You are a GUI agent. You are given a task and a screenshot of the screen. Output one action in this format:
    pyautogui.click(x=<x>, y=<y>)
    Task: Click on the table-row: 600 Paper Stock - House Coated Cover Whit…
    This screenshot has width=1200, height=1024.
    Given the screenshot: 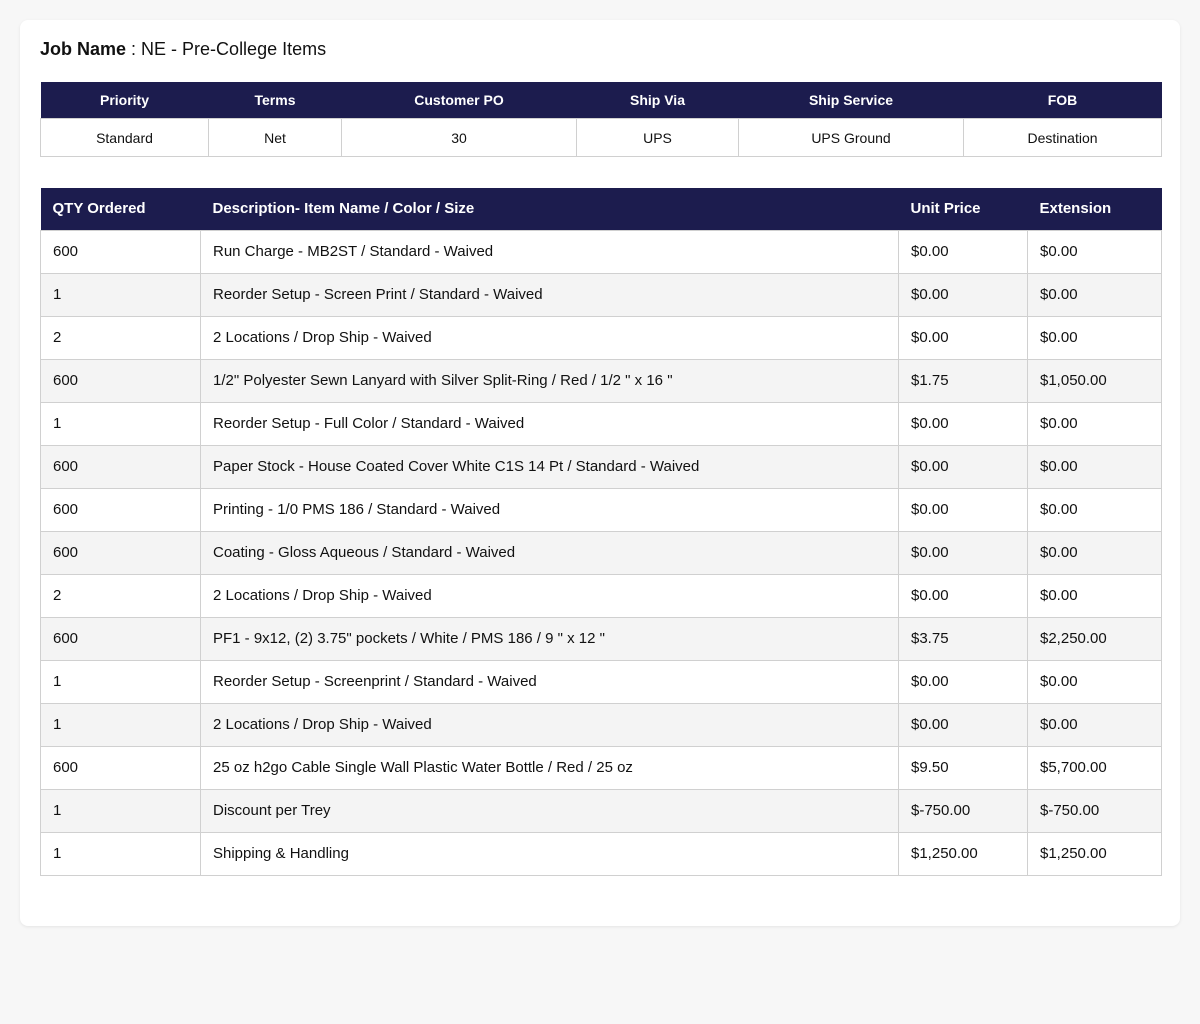 What is the action you would take?
    pyautogui.click(x=601, y=466)
    